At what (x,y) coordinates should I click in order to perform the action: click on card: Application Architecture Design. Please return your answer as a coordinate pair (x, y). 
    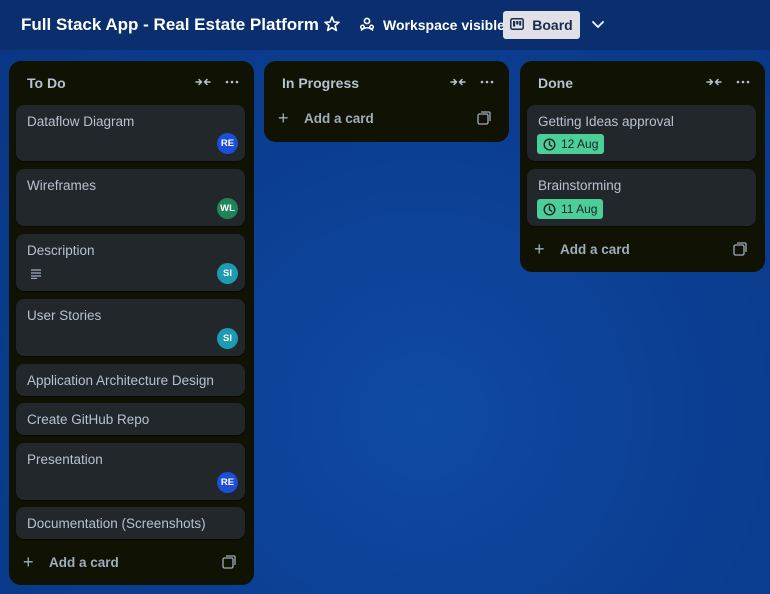
    Looking at the image, I should click on (130, 380).